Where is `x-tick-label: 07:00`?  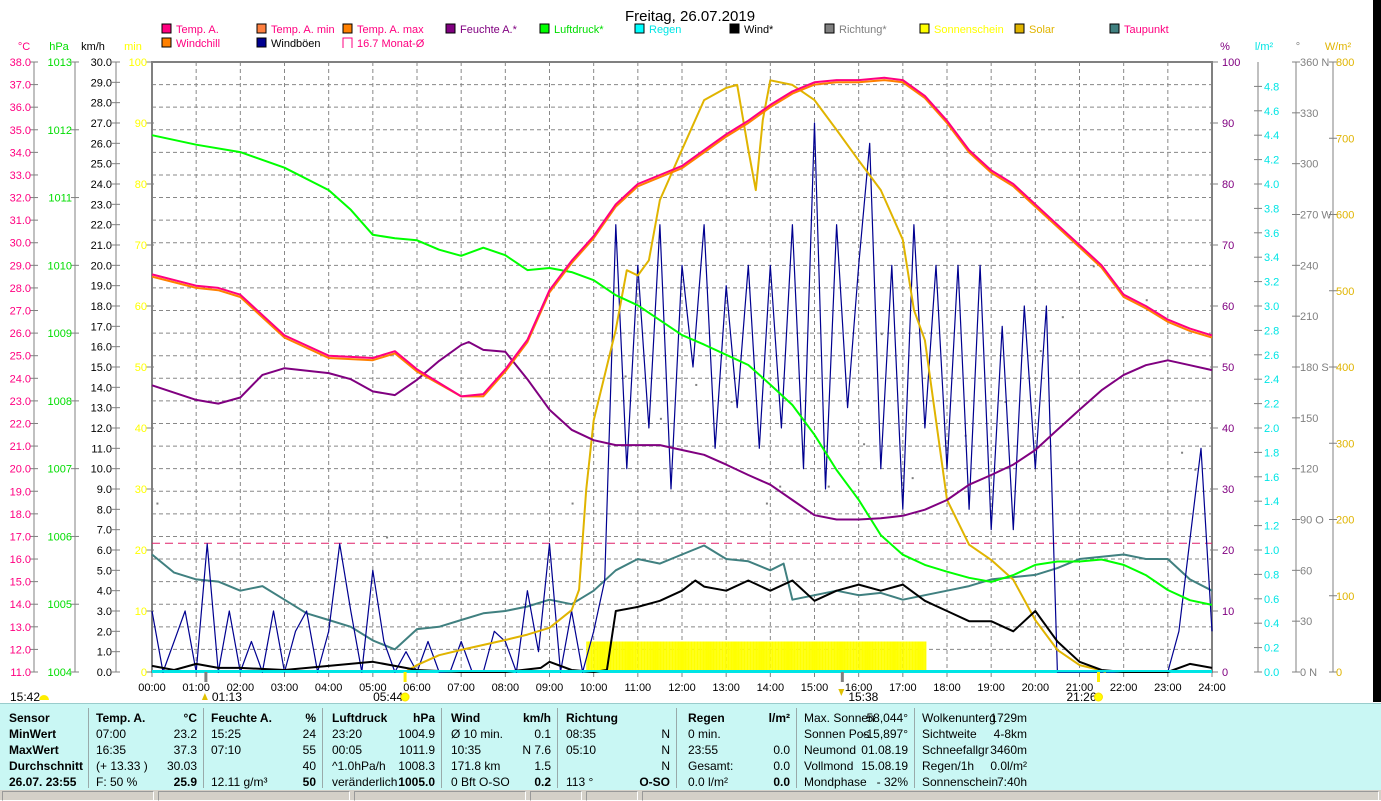
x-tick-label: 07:00 is located at coordinates (461, 688).